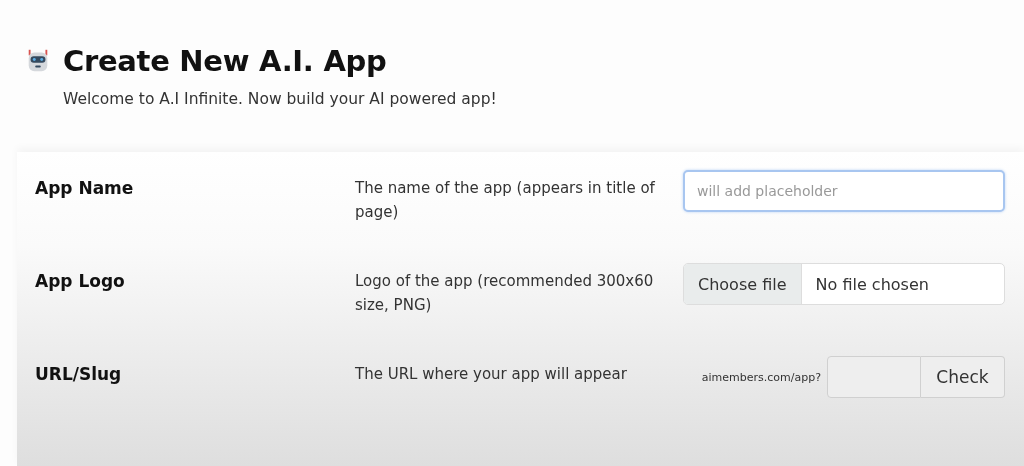 This screenshot has width=1024, height=466. What do you see at coordinates (761, 377) in the screenshot?
I see `url-prefix: aimembers.com/app?` at bounding box center [761, 377].